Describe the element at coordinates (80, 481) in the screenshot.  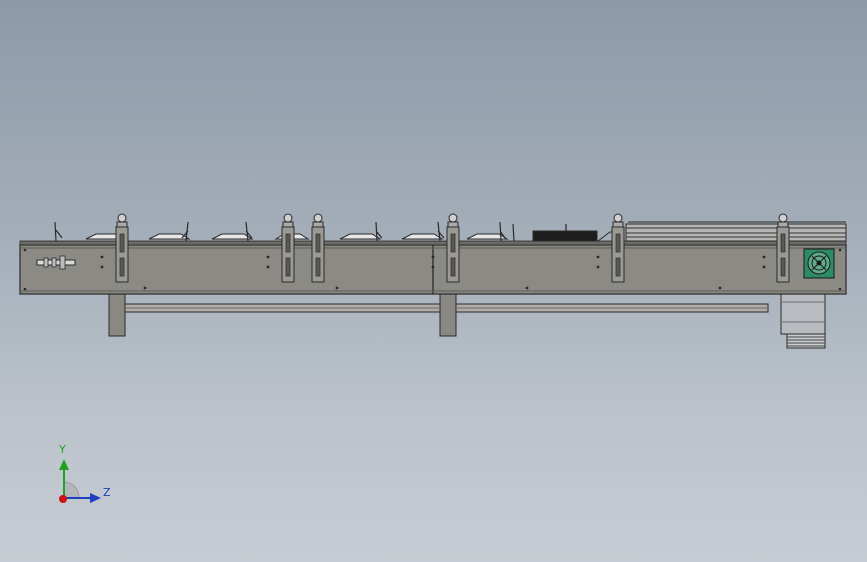
I see `coordinate-triad` at that location.